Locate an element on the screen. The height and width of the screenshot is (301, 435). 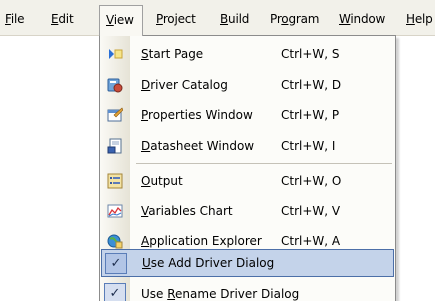
menu-help: Help is located at coordinates (419, 19).